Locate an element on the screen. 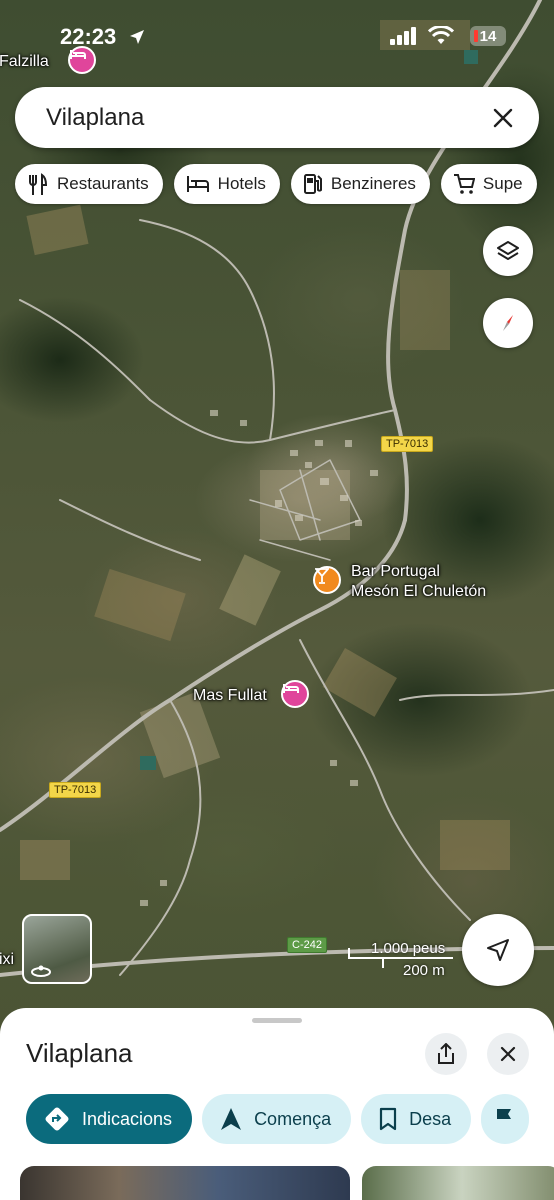 The width and height of the screenshot is (554, 1200). chip-label: Restaurants is located at coordinates (103, 183).